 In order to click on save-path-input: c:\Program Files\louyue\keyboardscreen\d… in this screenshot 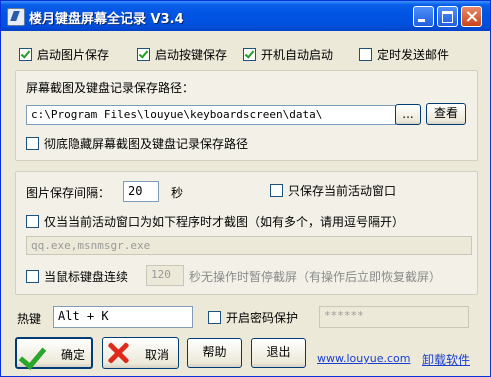, I will do `click(211, 115)`.